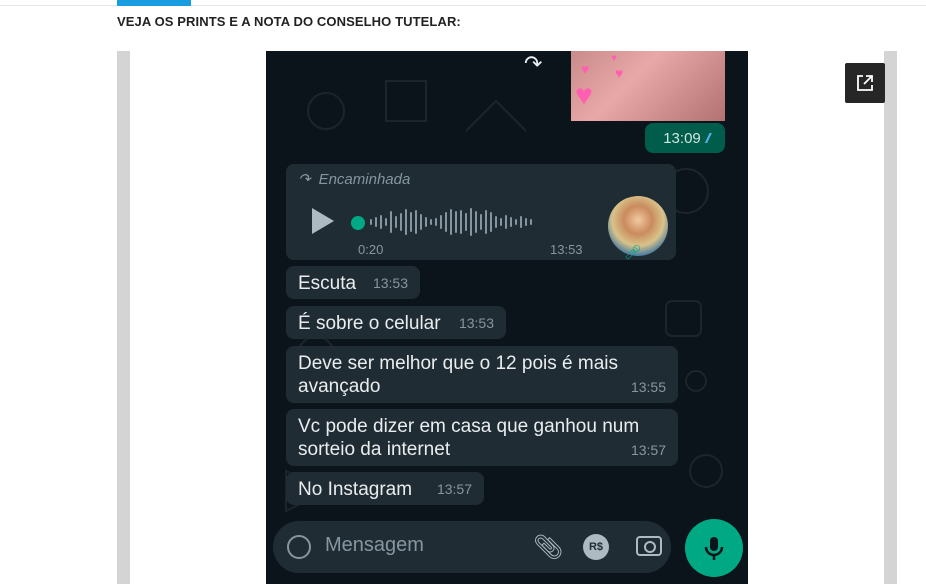 This screenshot has width=926, height=584. Describe the element at coordinates (596, 547) in the screenshot. I see `payment-button: R$` at that location.